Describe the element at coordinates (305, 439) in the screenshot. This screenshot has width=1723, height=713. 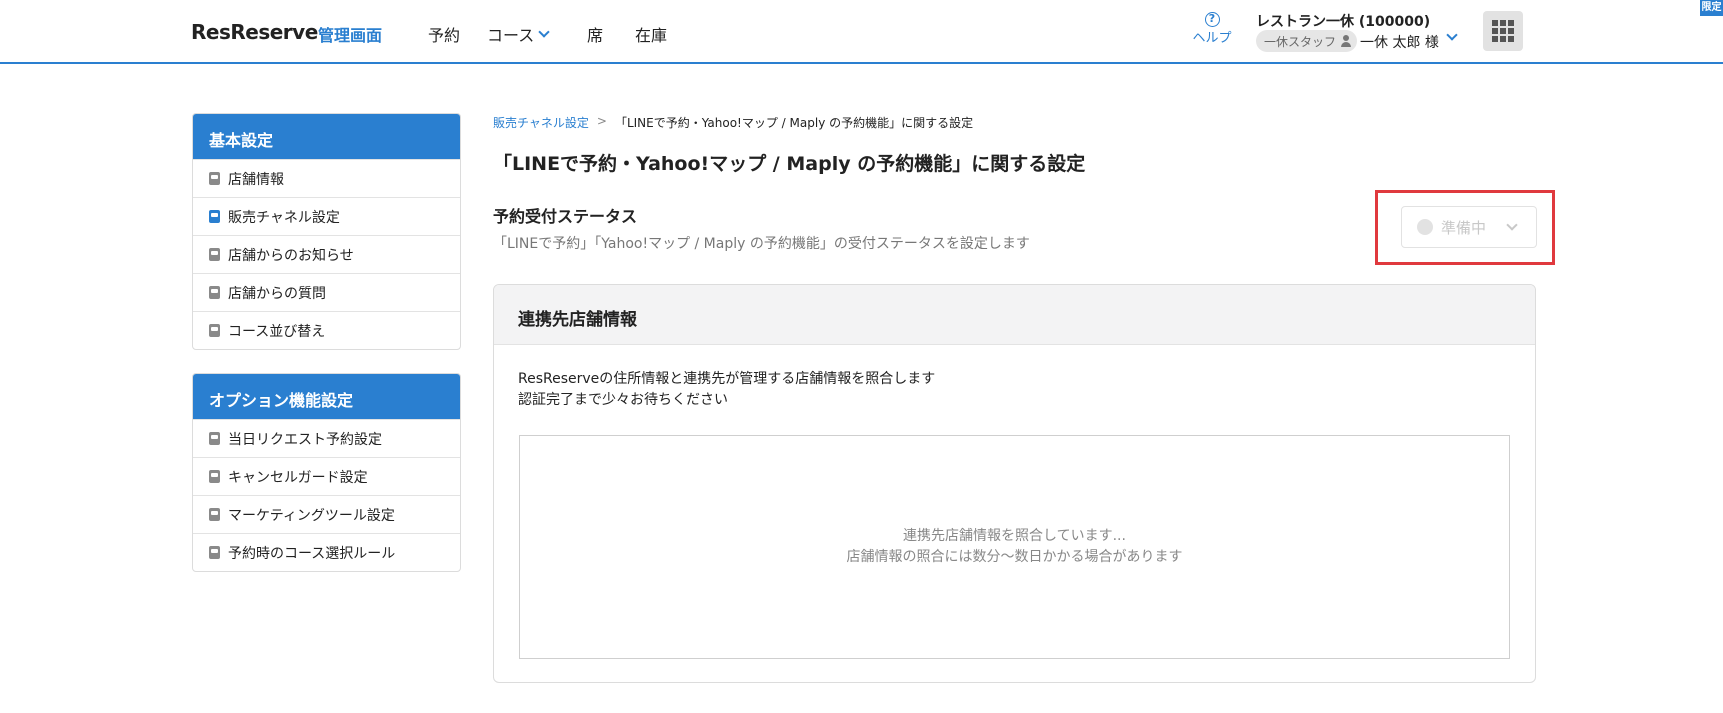
I see `sidebar-item-label: 当日リクエスト予約設定` at that location.